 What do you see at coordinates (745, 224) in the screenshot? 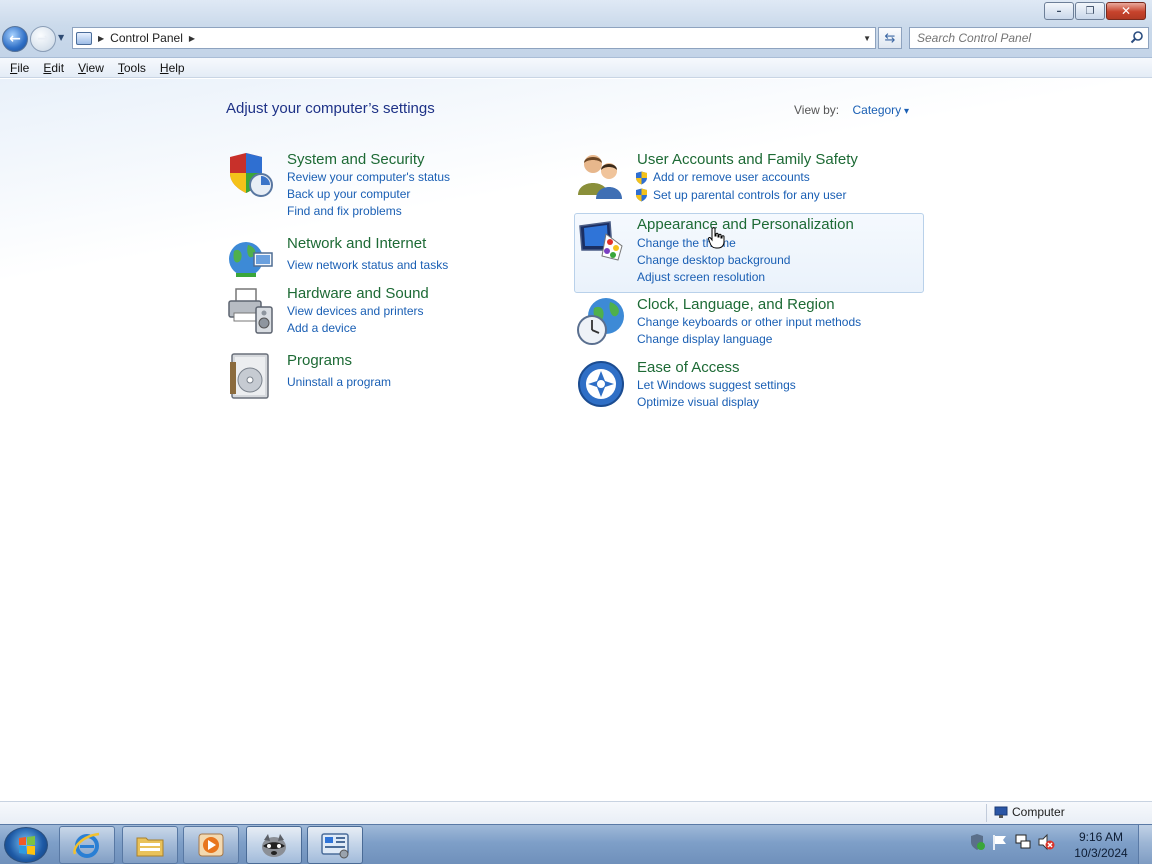
I see `category-title: Appearance and Personalization` at bounding box center [745, 224].